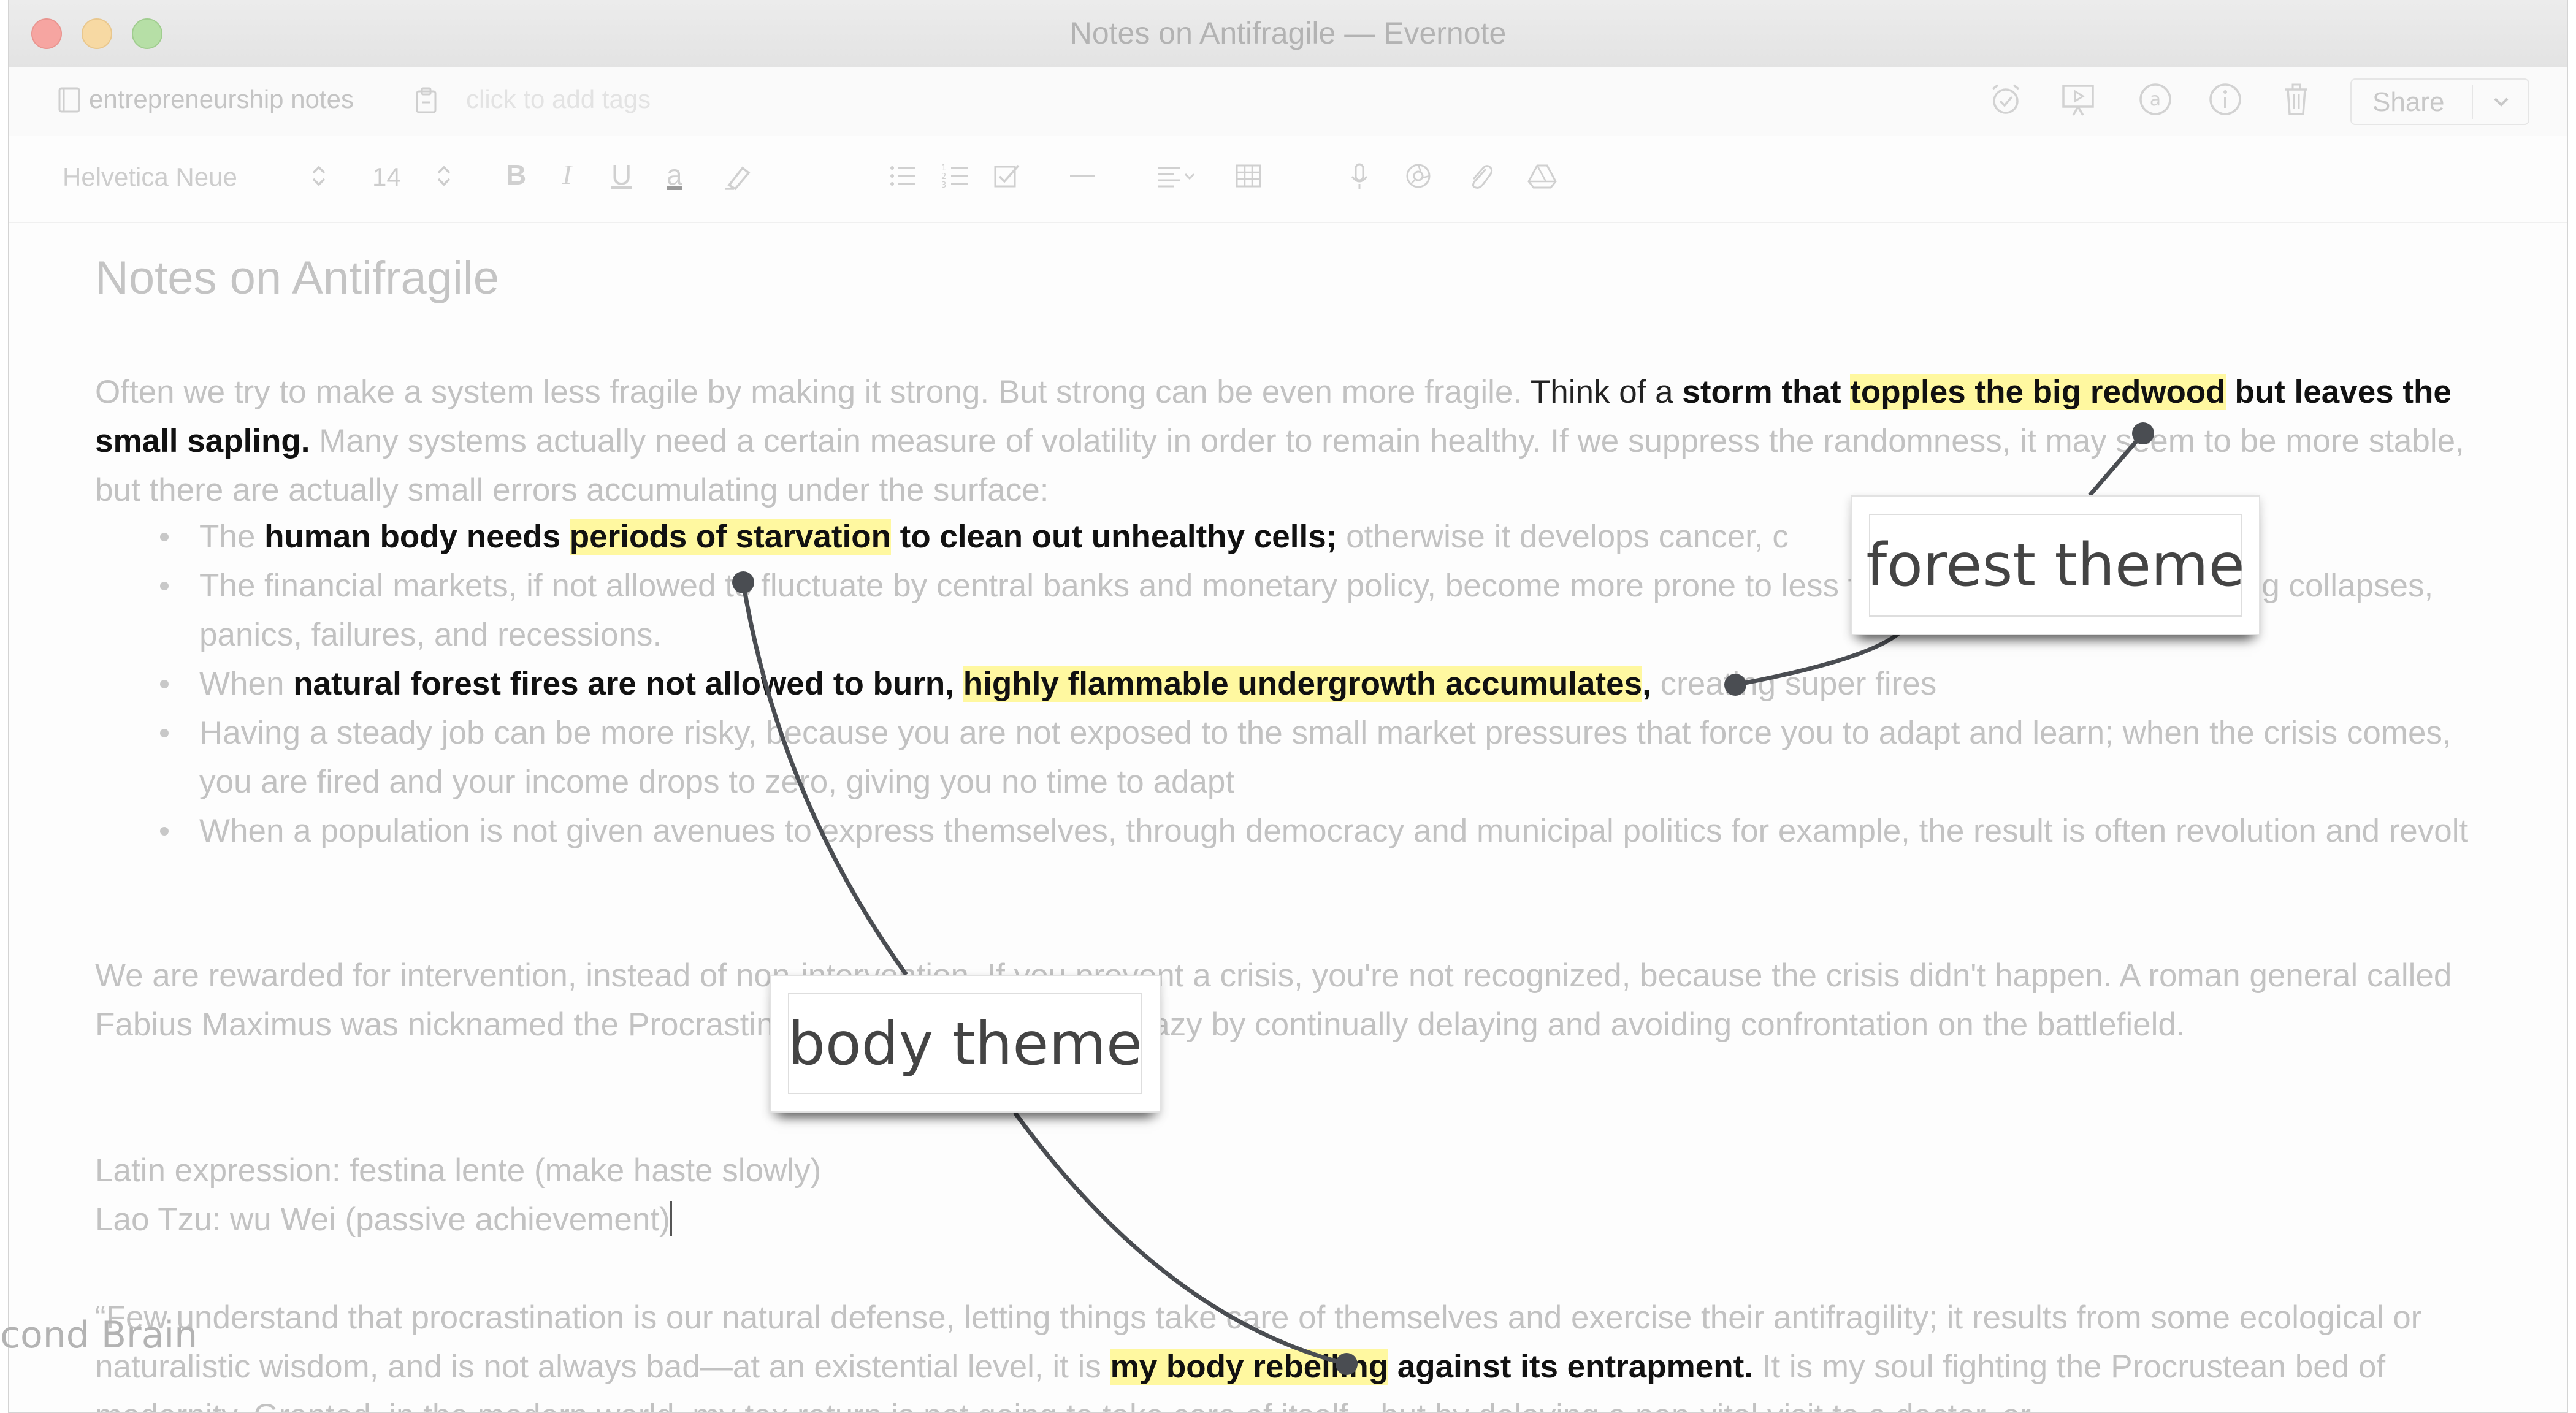 The image size is (2576, 1413). I want to click on forest-anchor-dot-top, so click(2143, 433).